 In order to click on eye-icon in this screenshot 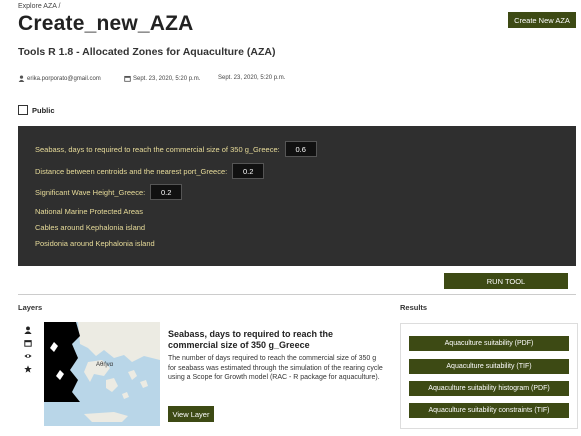, I will do `click(28, 356)`.